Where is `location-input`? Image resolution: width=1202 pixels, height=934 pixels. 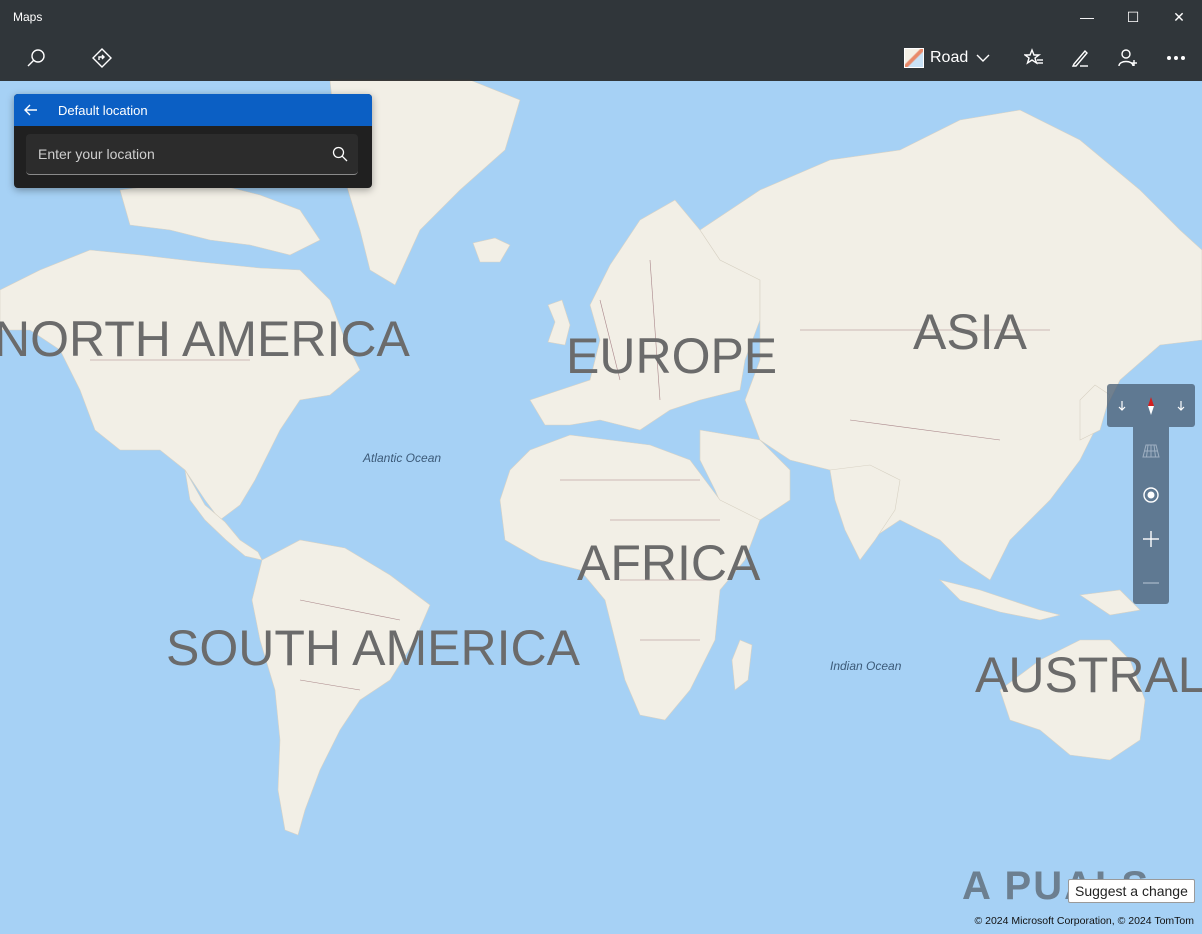
location-input is located at coordinates (174, 154).